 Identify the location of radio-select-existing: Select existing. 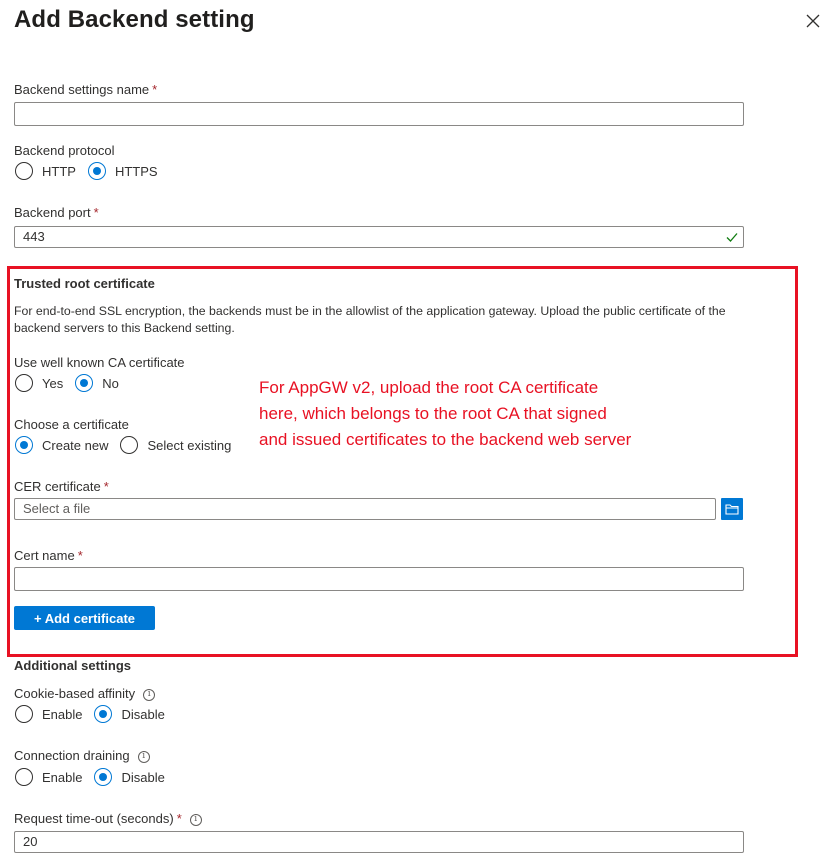
(175, 445).